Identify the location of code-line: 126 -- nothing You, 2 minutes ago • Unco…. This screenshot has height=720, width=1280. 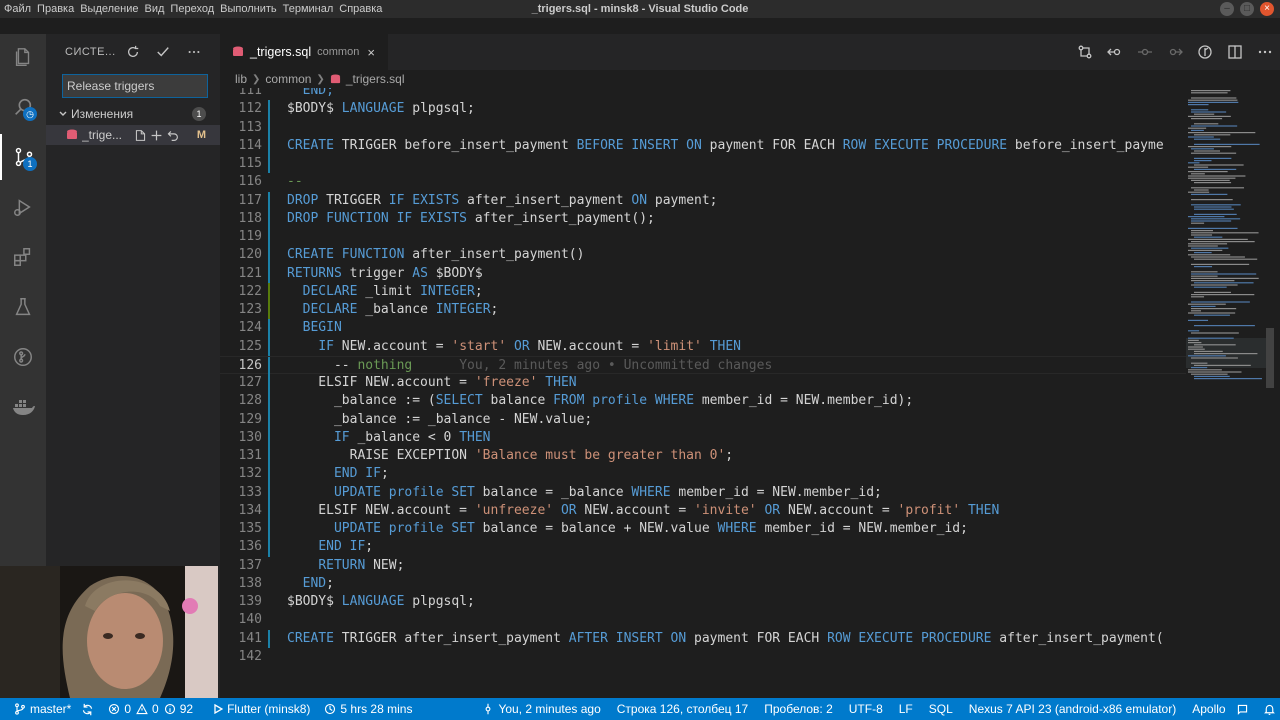
(703, 365).